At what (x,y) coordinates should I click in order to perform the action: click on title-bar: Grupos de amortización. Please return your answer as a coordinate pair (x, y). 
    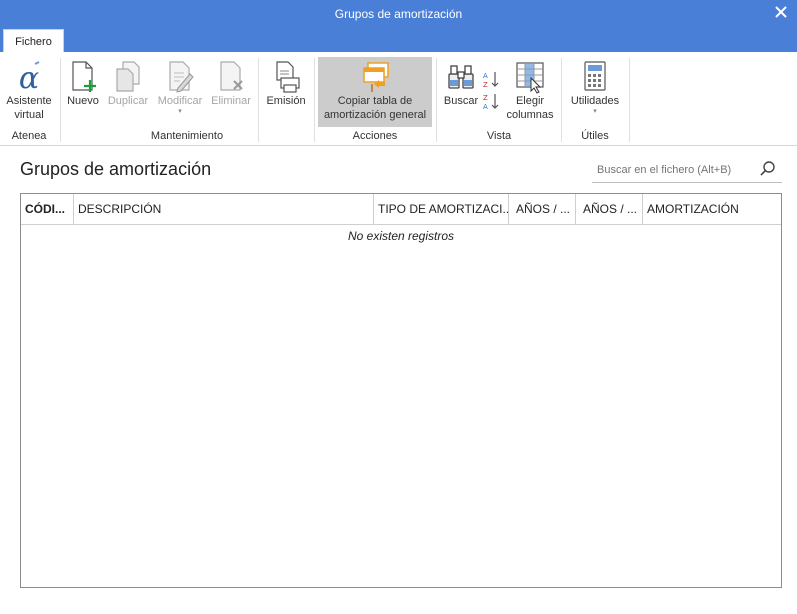
    Looking at the image, I should click on (398, 14).